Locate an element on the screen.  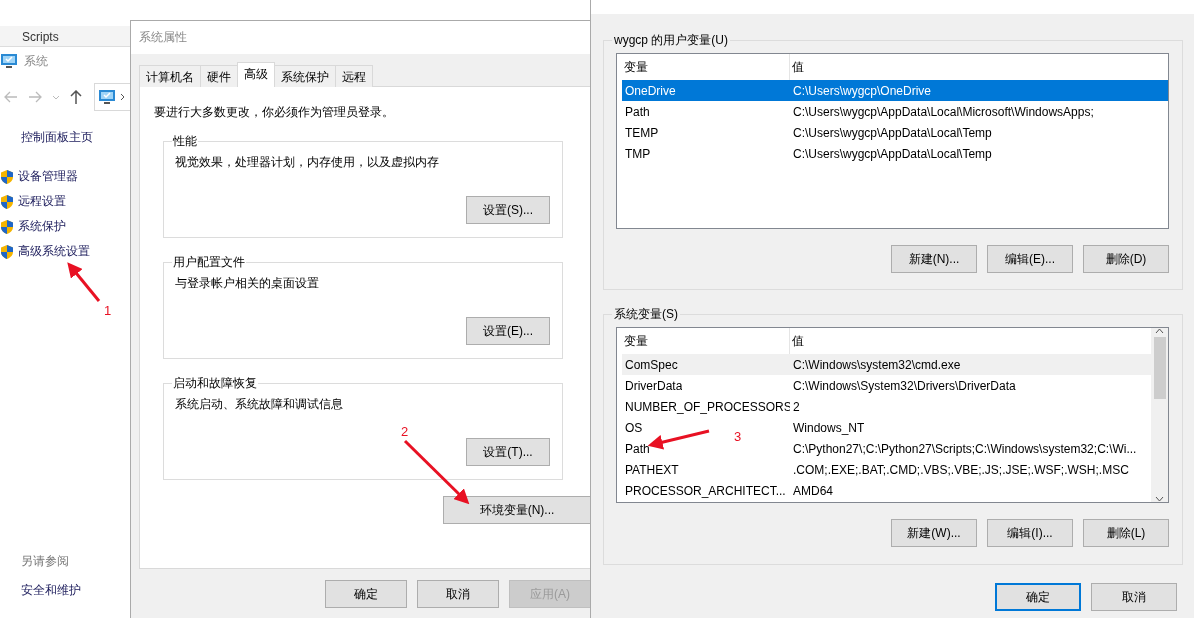
variable-name: TMP is located at coordinates (637, 153).